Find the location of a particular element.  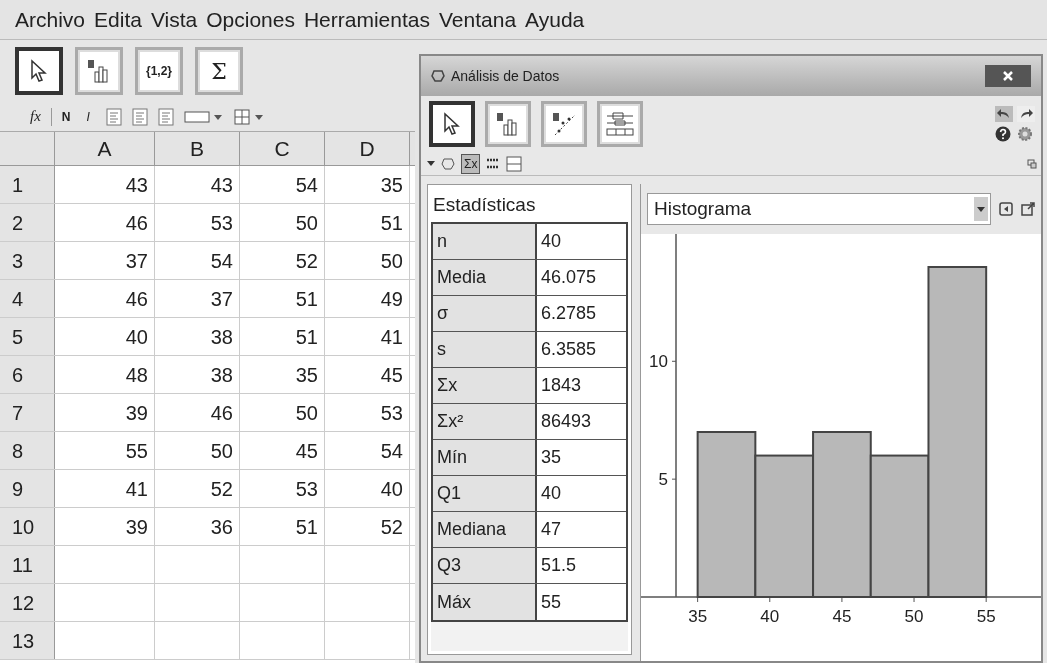

table-cell-text: 36 is located at coordinates (221, 527).